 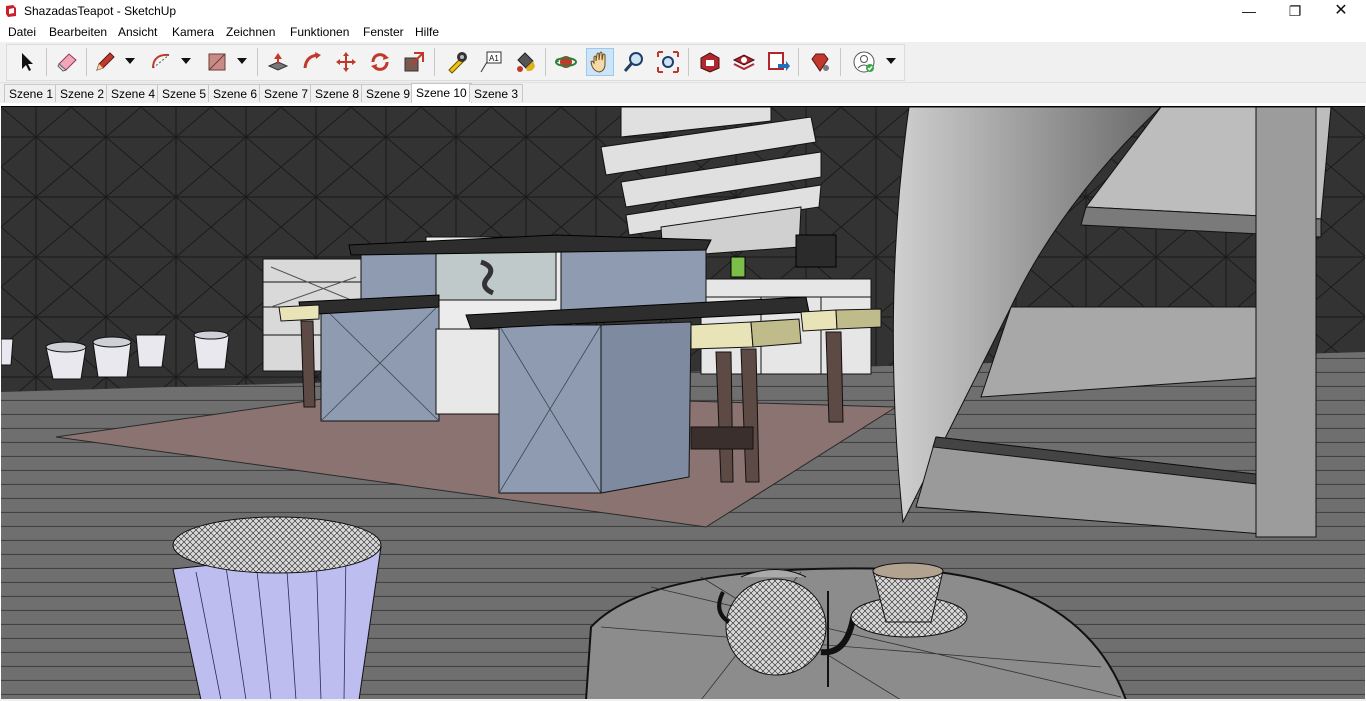 What do you see at coordinates (277, 608) in the screenshot?
I see `foreground-bin` at bounding box center [277, 608].